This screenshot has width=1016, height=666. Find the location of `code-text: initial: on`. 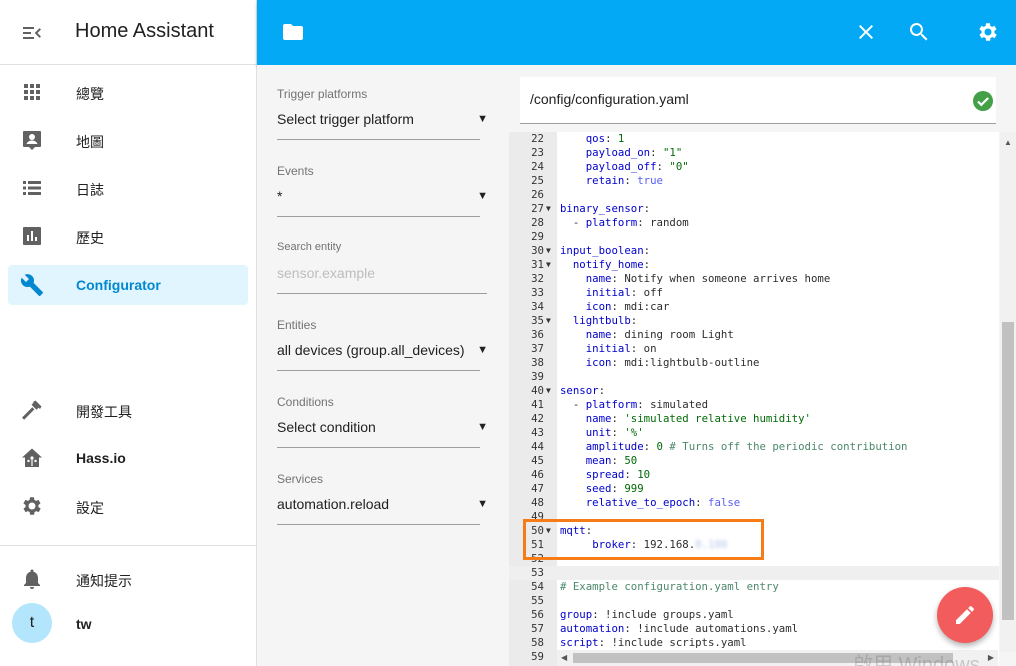

code-text: initial: on is located at coordinates (621, 348).